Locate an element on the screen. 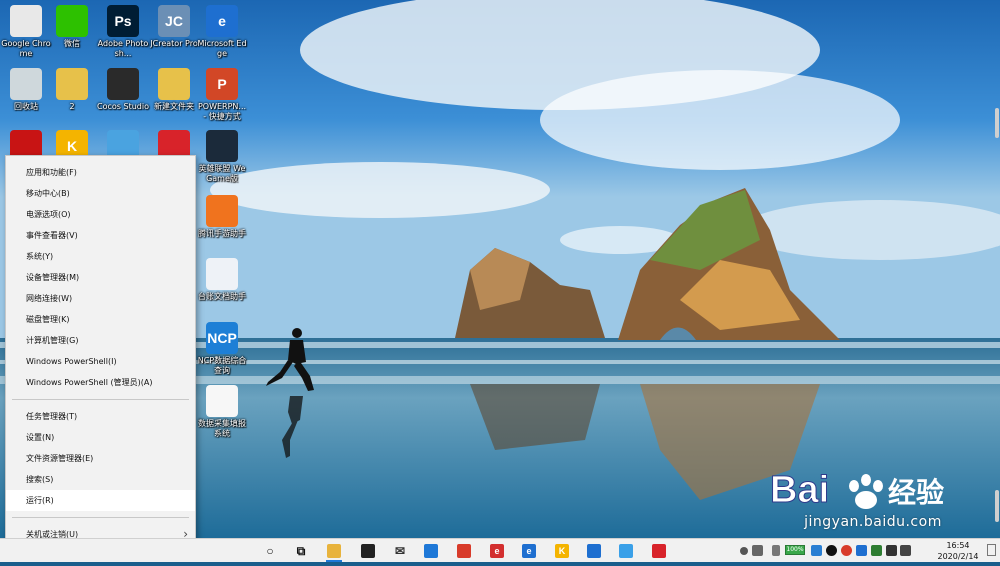 The width and height of the screenshot is (1000, 566). menu-item: Windows PowerShell (管理员)(A) is located at coordinates (100, 382).